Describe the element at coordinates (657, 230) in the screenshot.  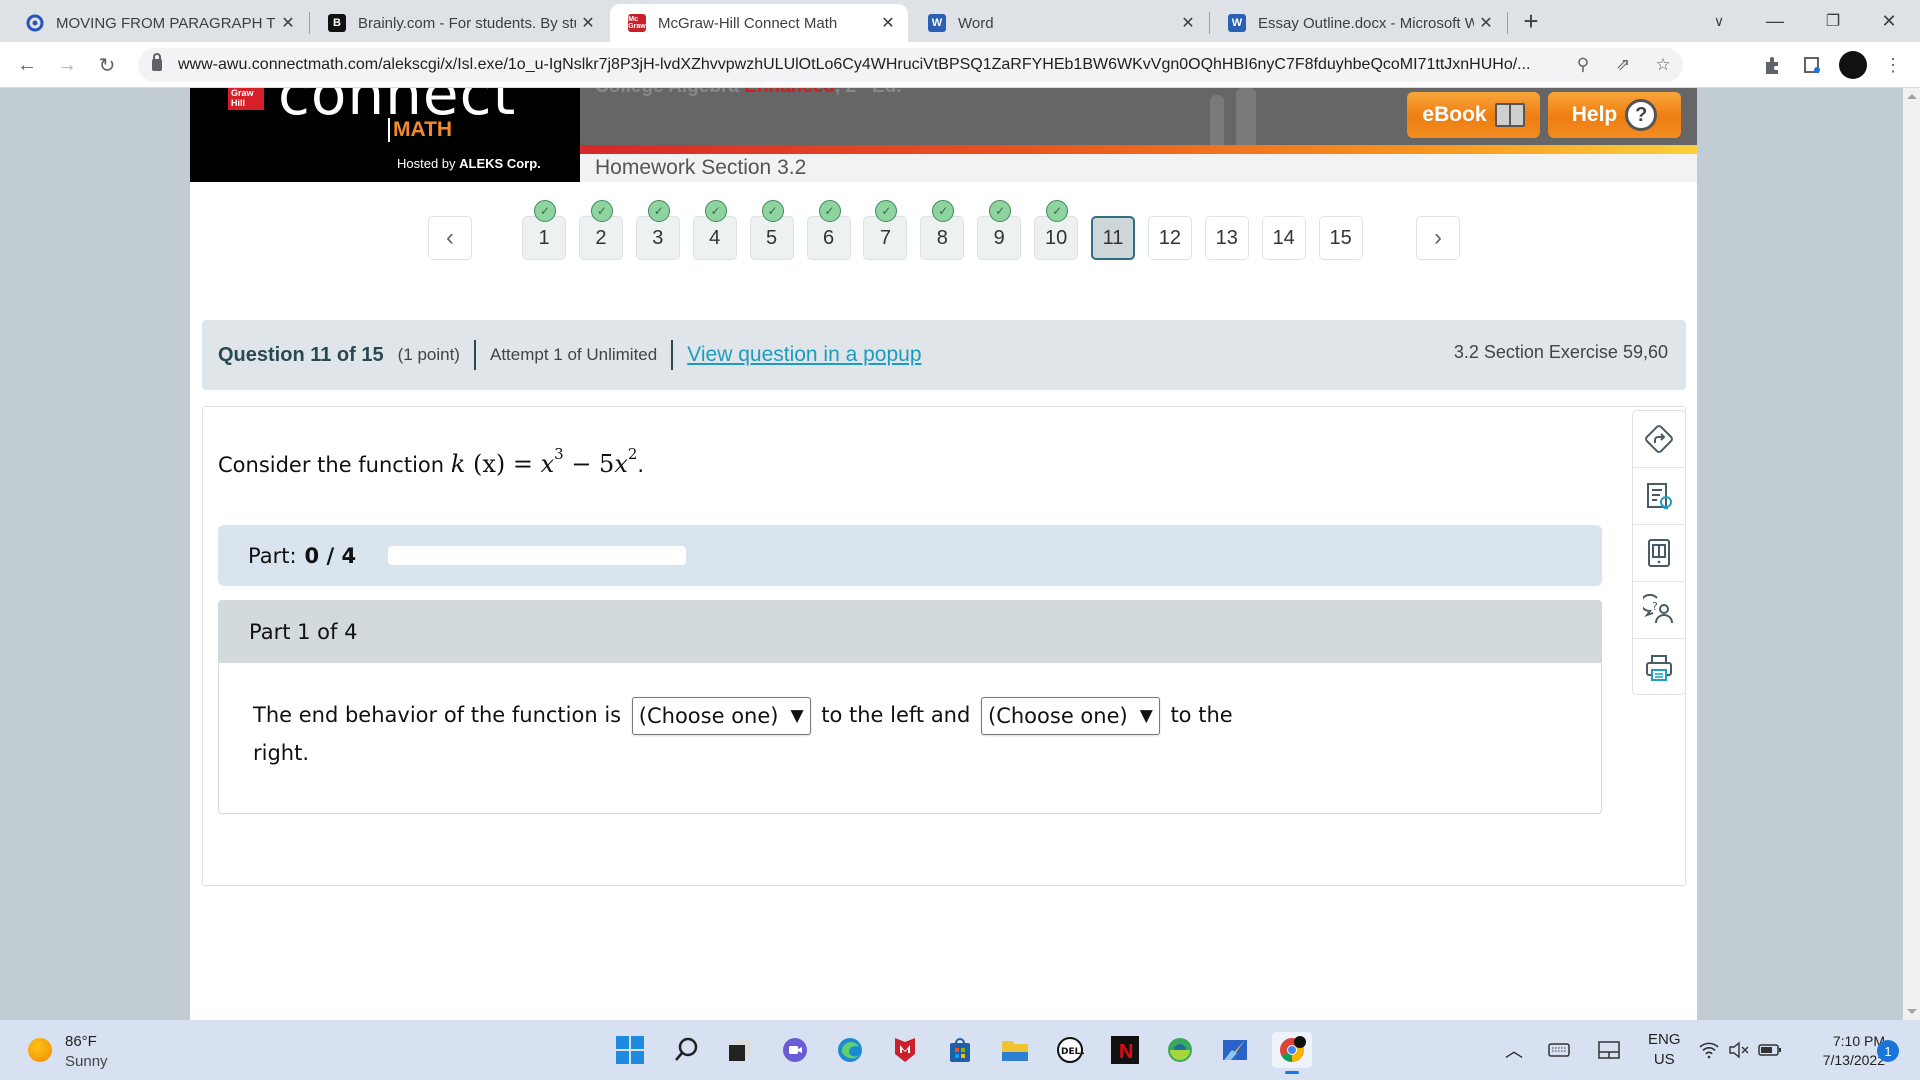
I see `question-3-button: 3 ✓` at that location.